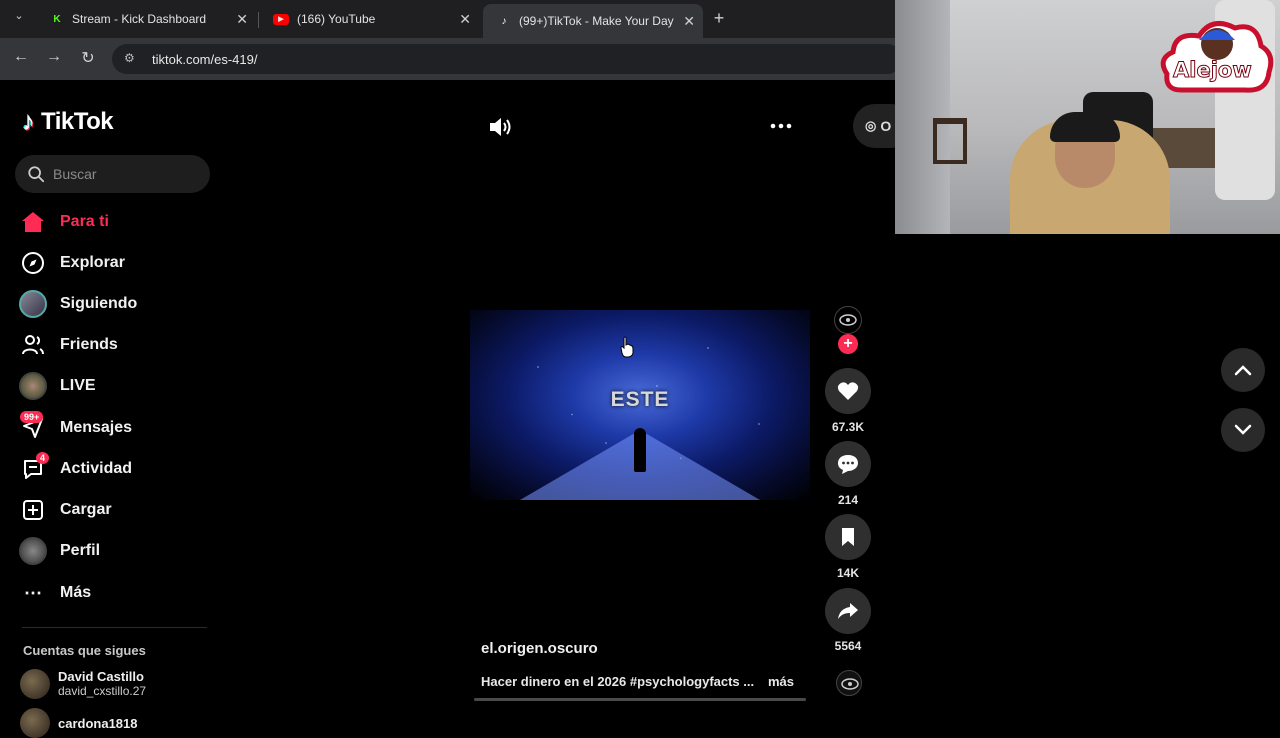 Image resolution: width=1280 pixels, height=738 pixels. I want to click on tiktok-logo: ♪ TikTok, so click(68, 121).